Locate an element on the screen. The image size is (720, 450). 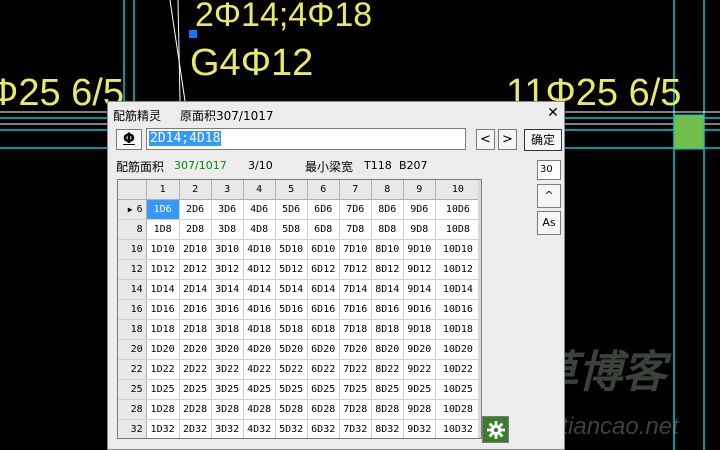
grid-cell: 3D8 is located at coordinates (227, 229).